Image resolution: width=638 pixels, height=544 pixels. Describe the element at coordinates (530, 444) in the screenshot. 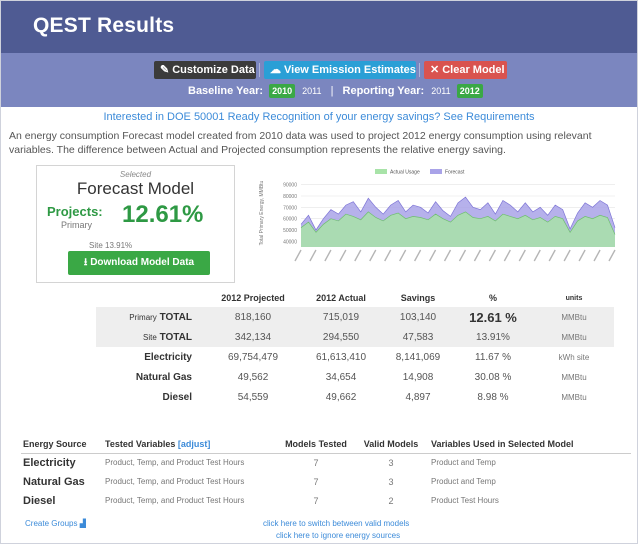

I see `header-variables-used: Variables Used in Selected Model` at that location.